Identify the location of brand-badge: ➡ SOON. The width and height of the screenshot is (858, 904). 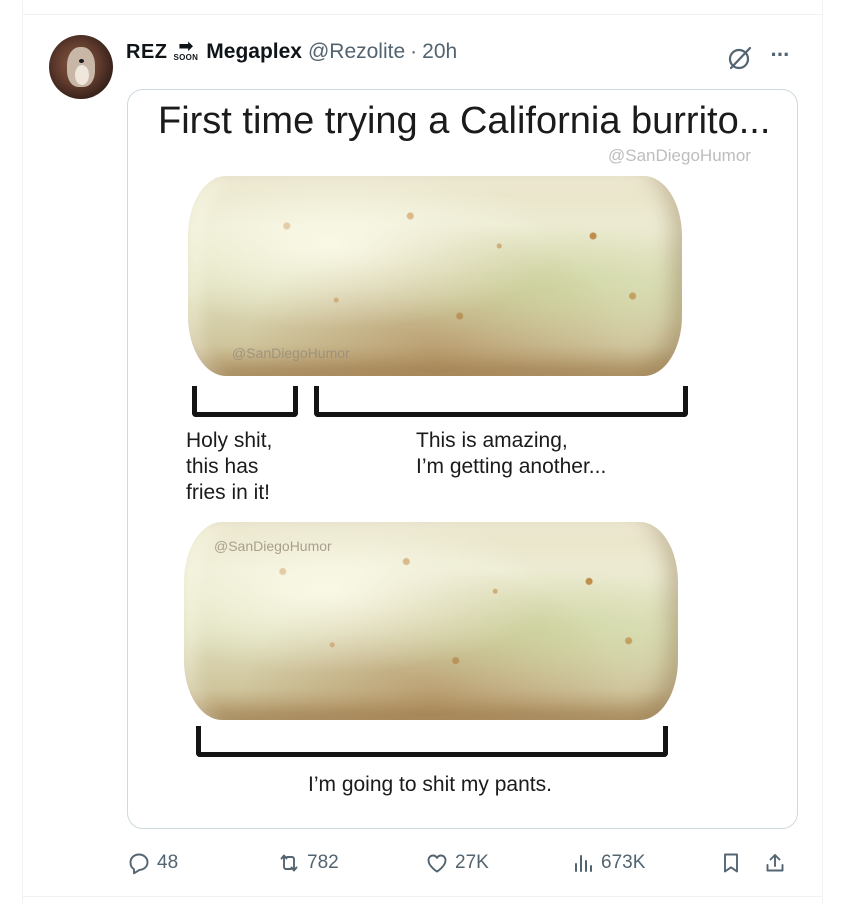
(186, 49).